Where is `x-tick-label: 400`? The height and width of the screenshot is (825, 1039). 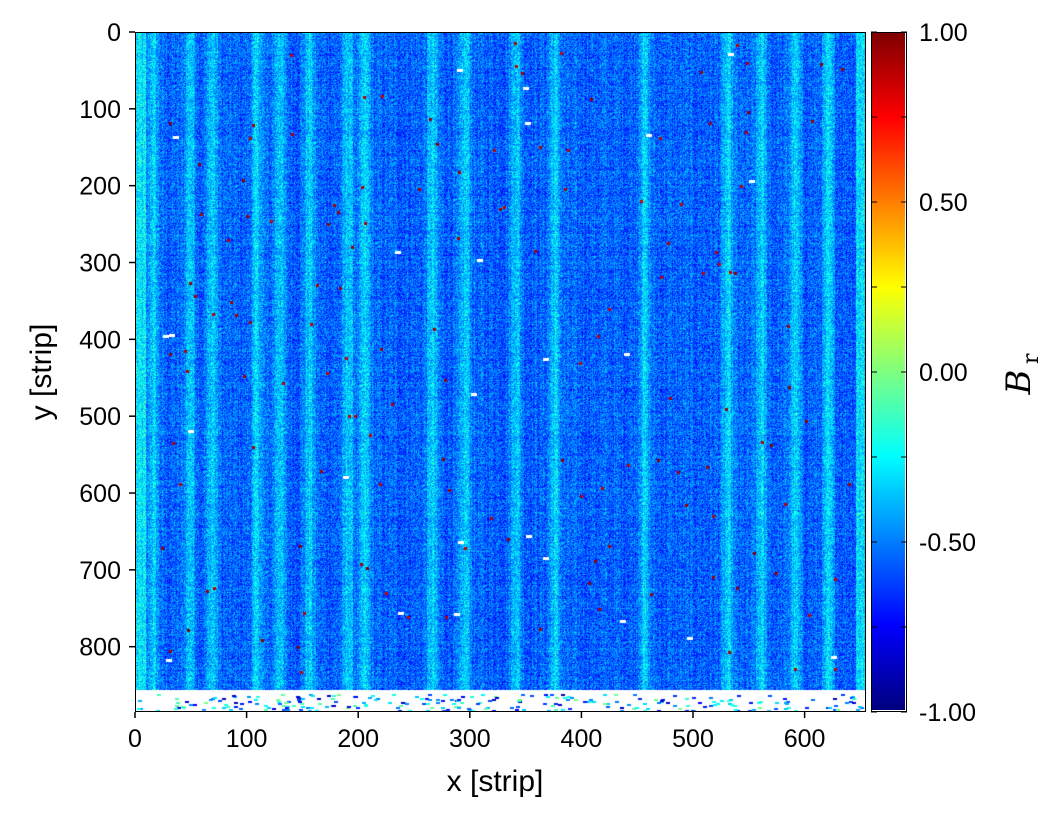
x-tick-label: 400 is located at coordinates (582, 739).